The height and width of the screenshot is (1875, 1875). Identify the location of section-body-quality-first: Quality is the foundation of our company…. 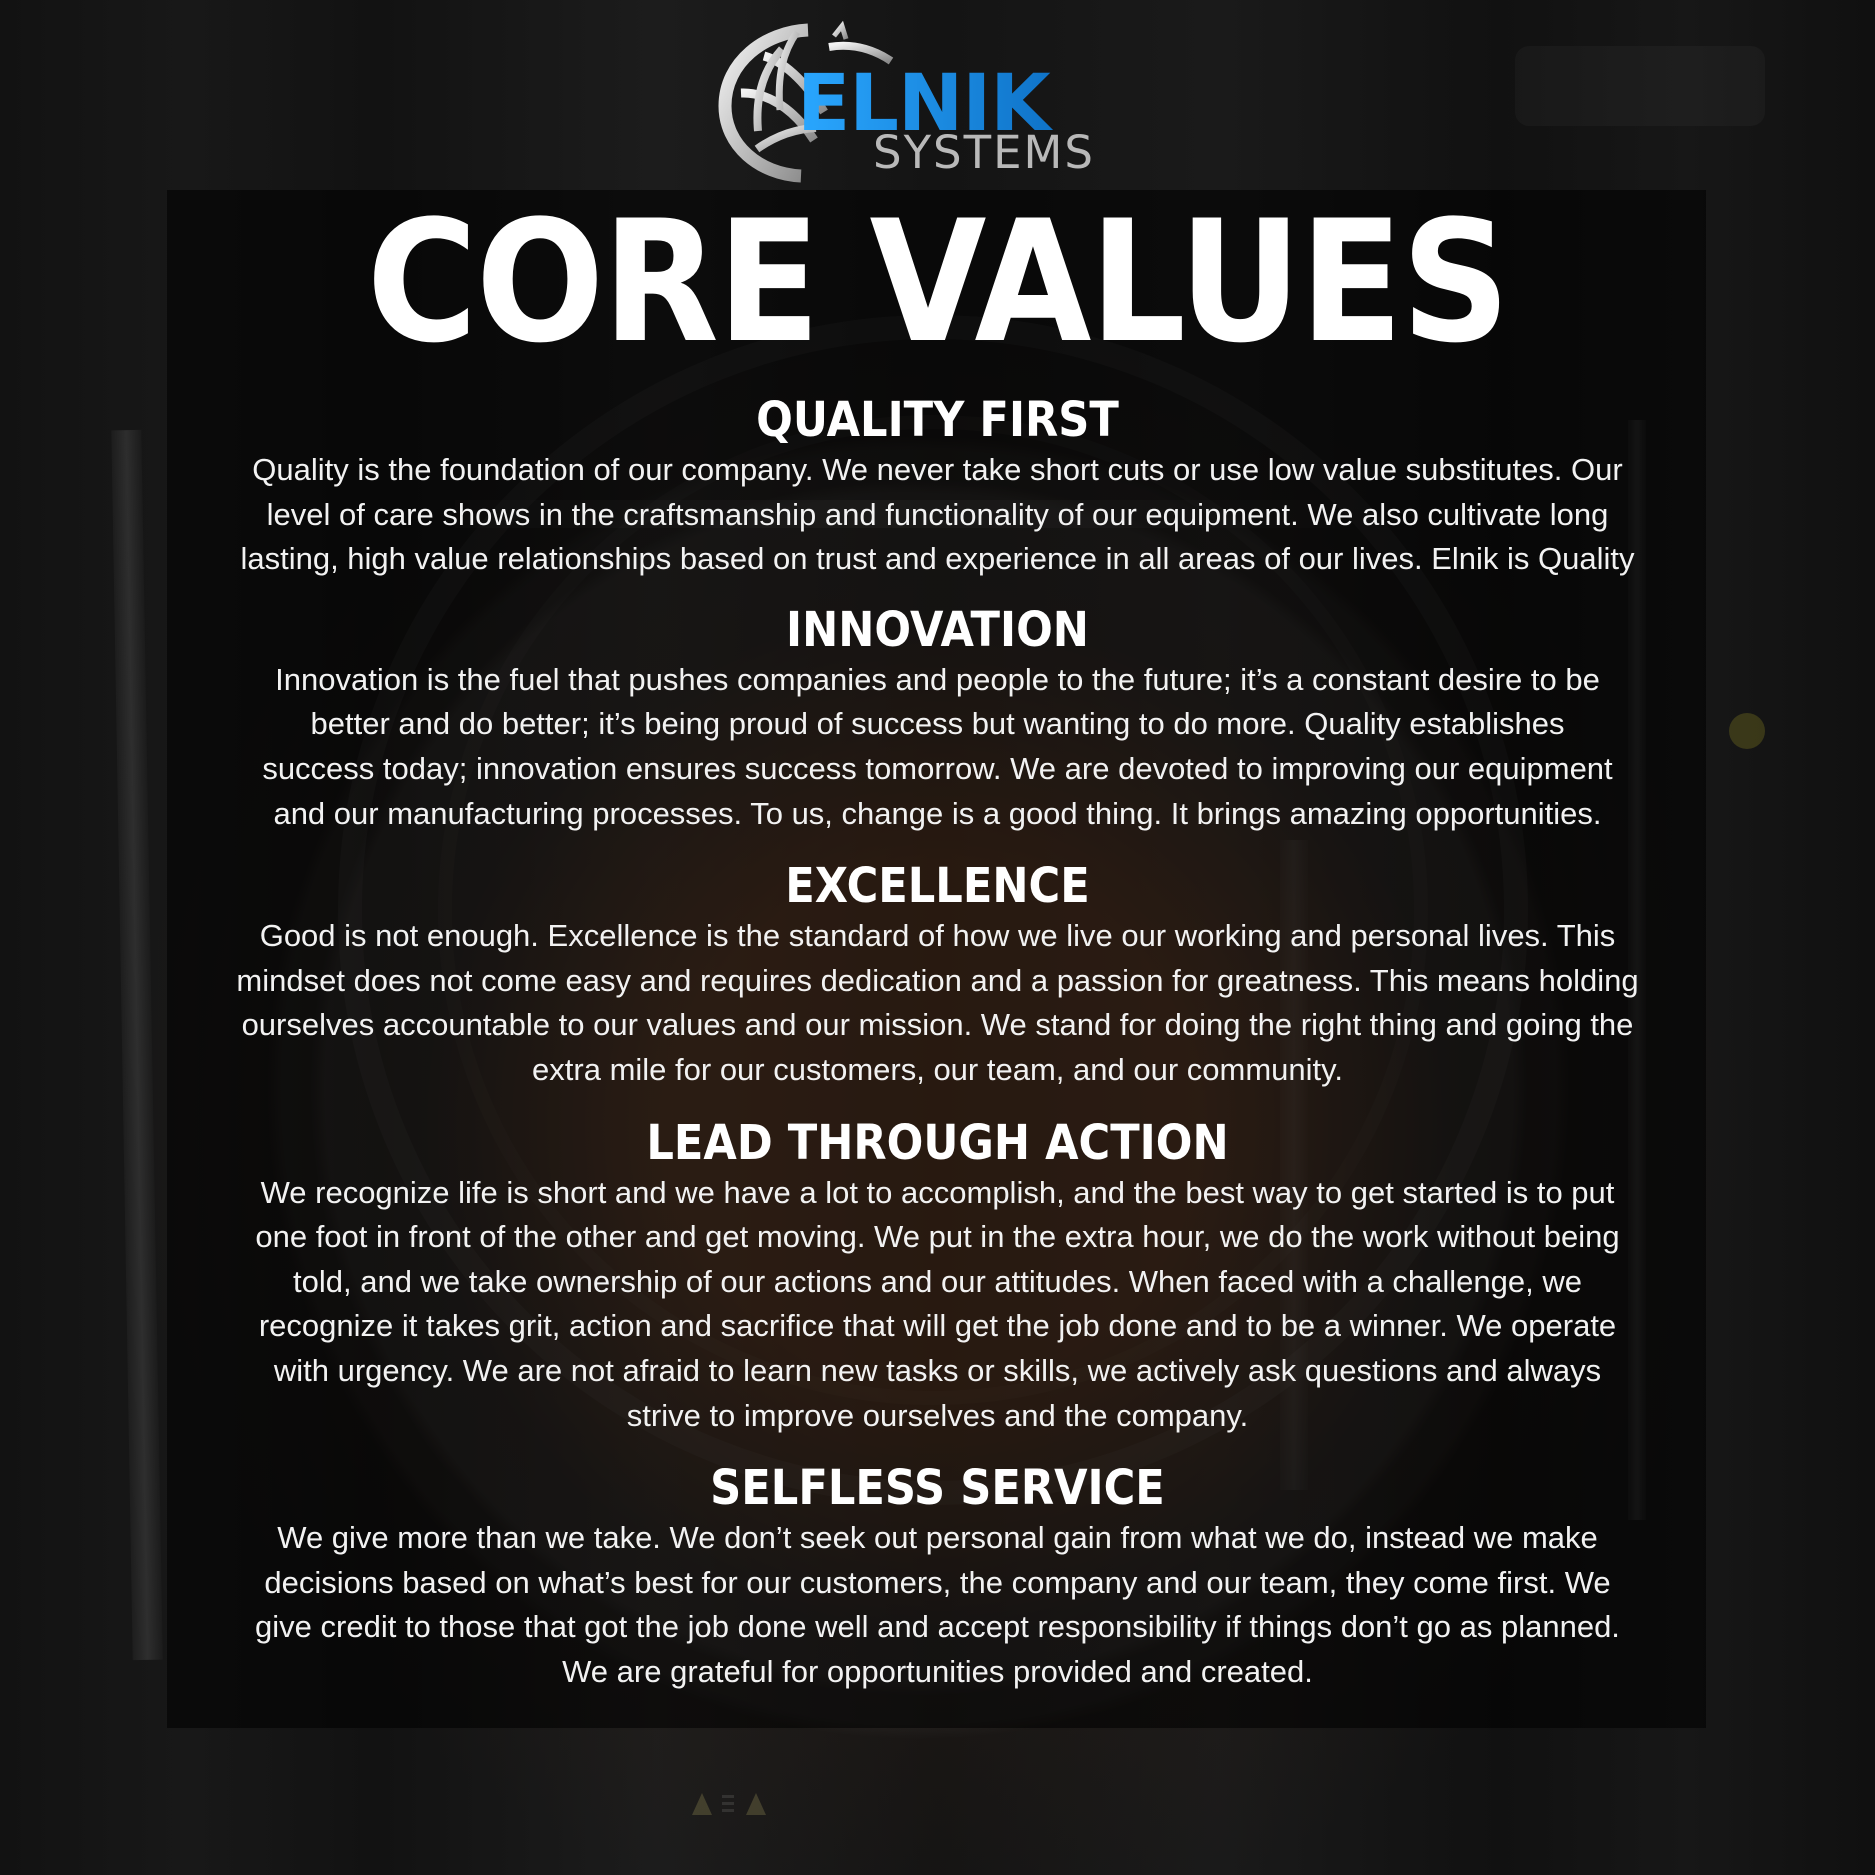
(937, 514).